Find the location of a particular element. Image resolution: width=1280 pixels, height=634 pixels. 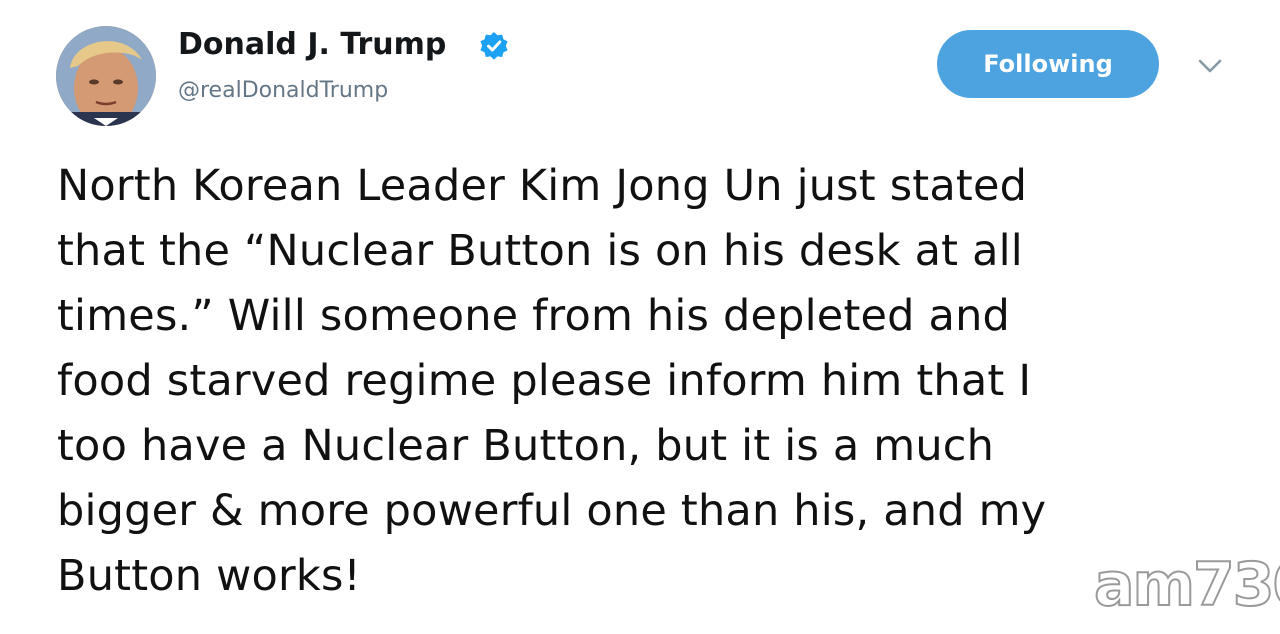

user-handle: @realDonaldTrump is located at coordinates (283, 91).